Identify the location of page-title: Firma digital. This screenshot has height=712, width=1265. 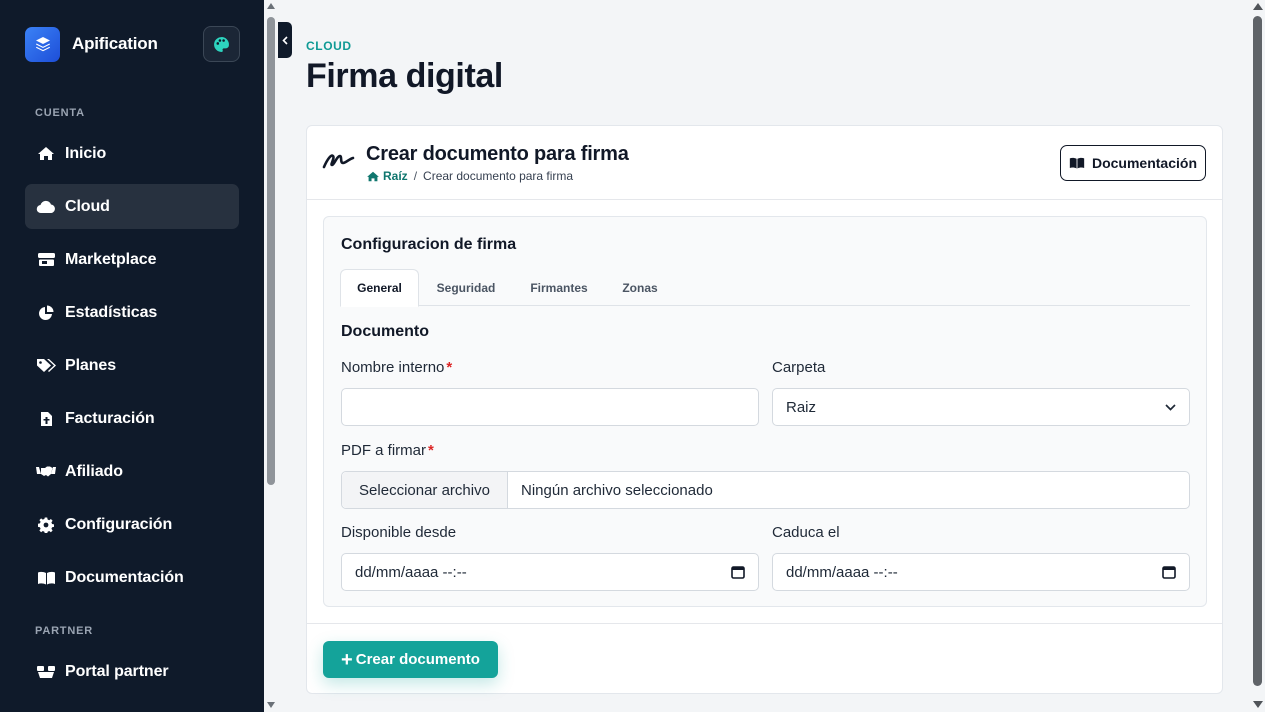
(404, 76).